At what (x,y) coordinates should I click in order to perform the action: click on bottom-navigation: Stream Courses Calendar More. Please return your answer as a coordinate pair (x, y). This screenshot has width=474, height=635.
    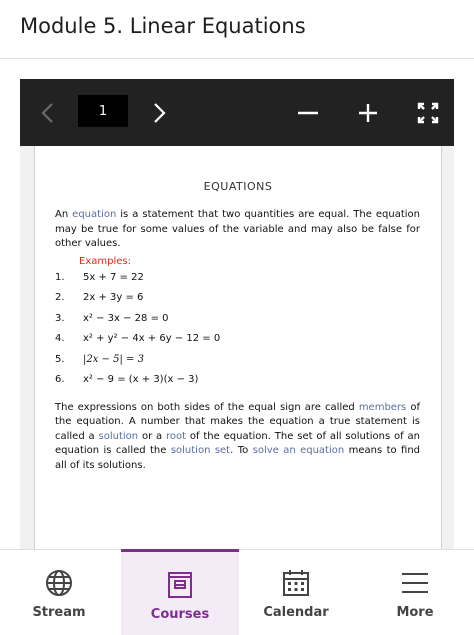
    Looking at the image, I should click on (237, 592).